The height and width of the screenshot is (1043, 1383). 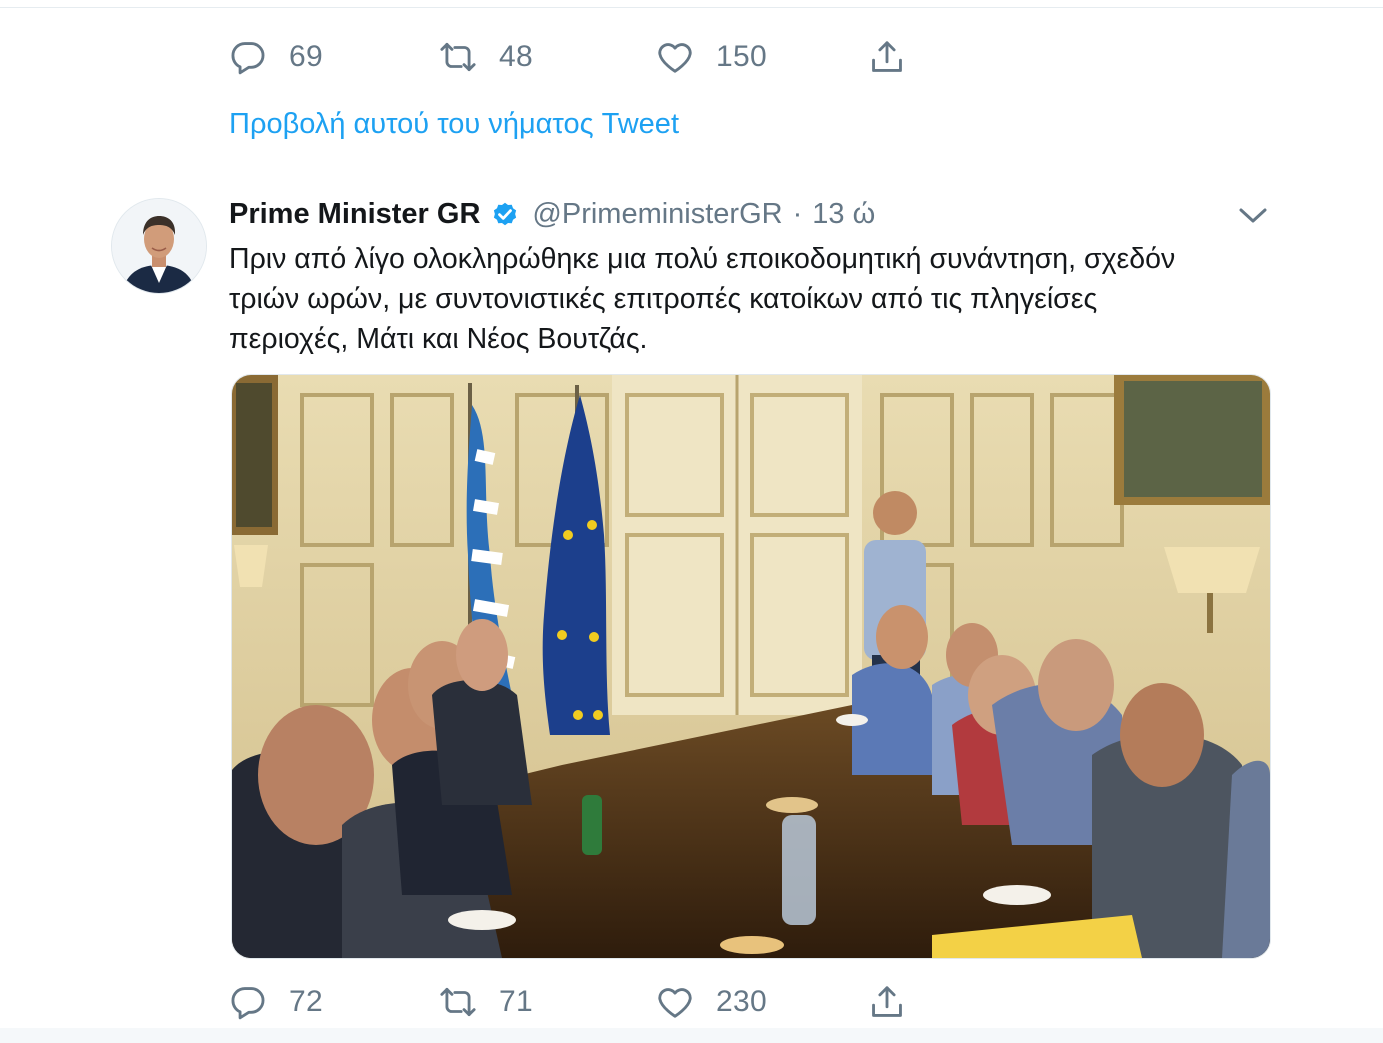 What do you see at coordinates (843, 214) in the screenshot?
I see `tweet-timestamp: 13 ώ` at bounding box center [843, 214].